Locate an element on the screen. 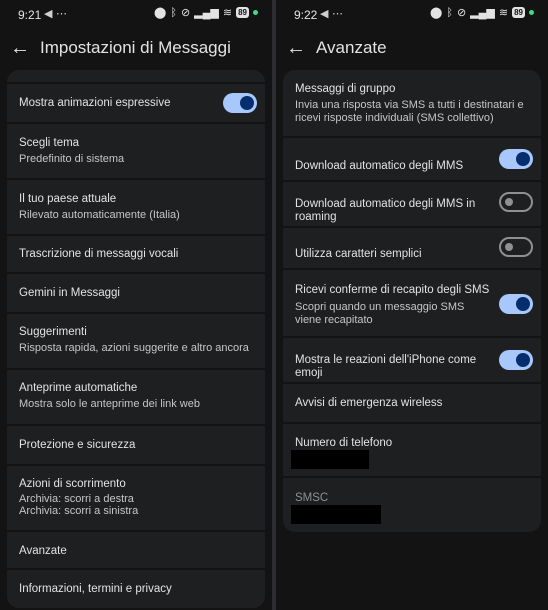  iphone-reactions-toggle is located at coordinates (516, 360).